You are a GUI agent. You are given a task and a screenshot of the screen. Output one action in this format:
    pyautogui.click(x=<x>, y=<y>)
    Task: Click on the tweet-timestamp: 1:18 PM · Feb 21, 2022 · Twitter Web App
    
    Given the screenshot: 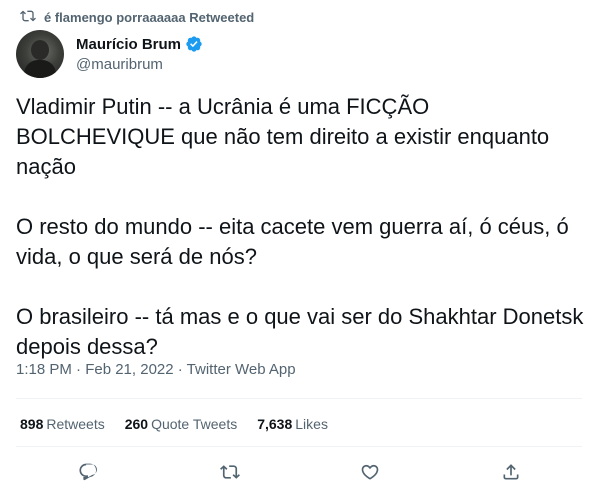 What is the action you would take?
    pyautogui.click(x=156, y=369)
    